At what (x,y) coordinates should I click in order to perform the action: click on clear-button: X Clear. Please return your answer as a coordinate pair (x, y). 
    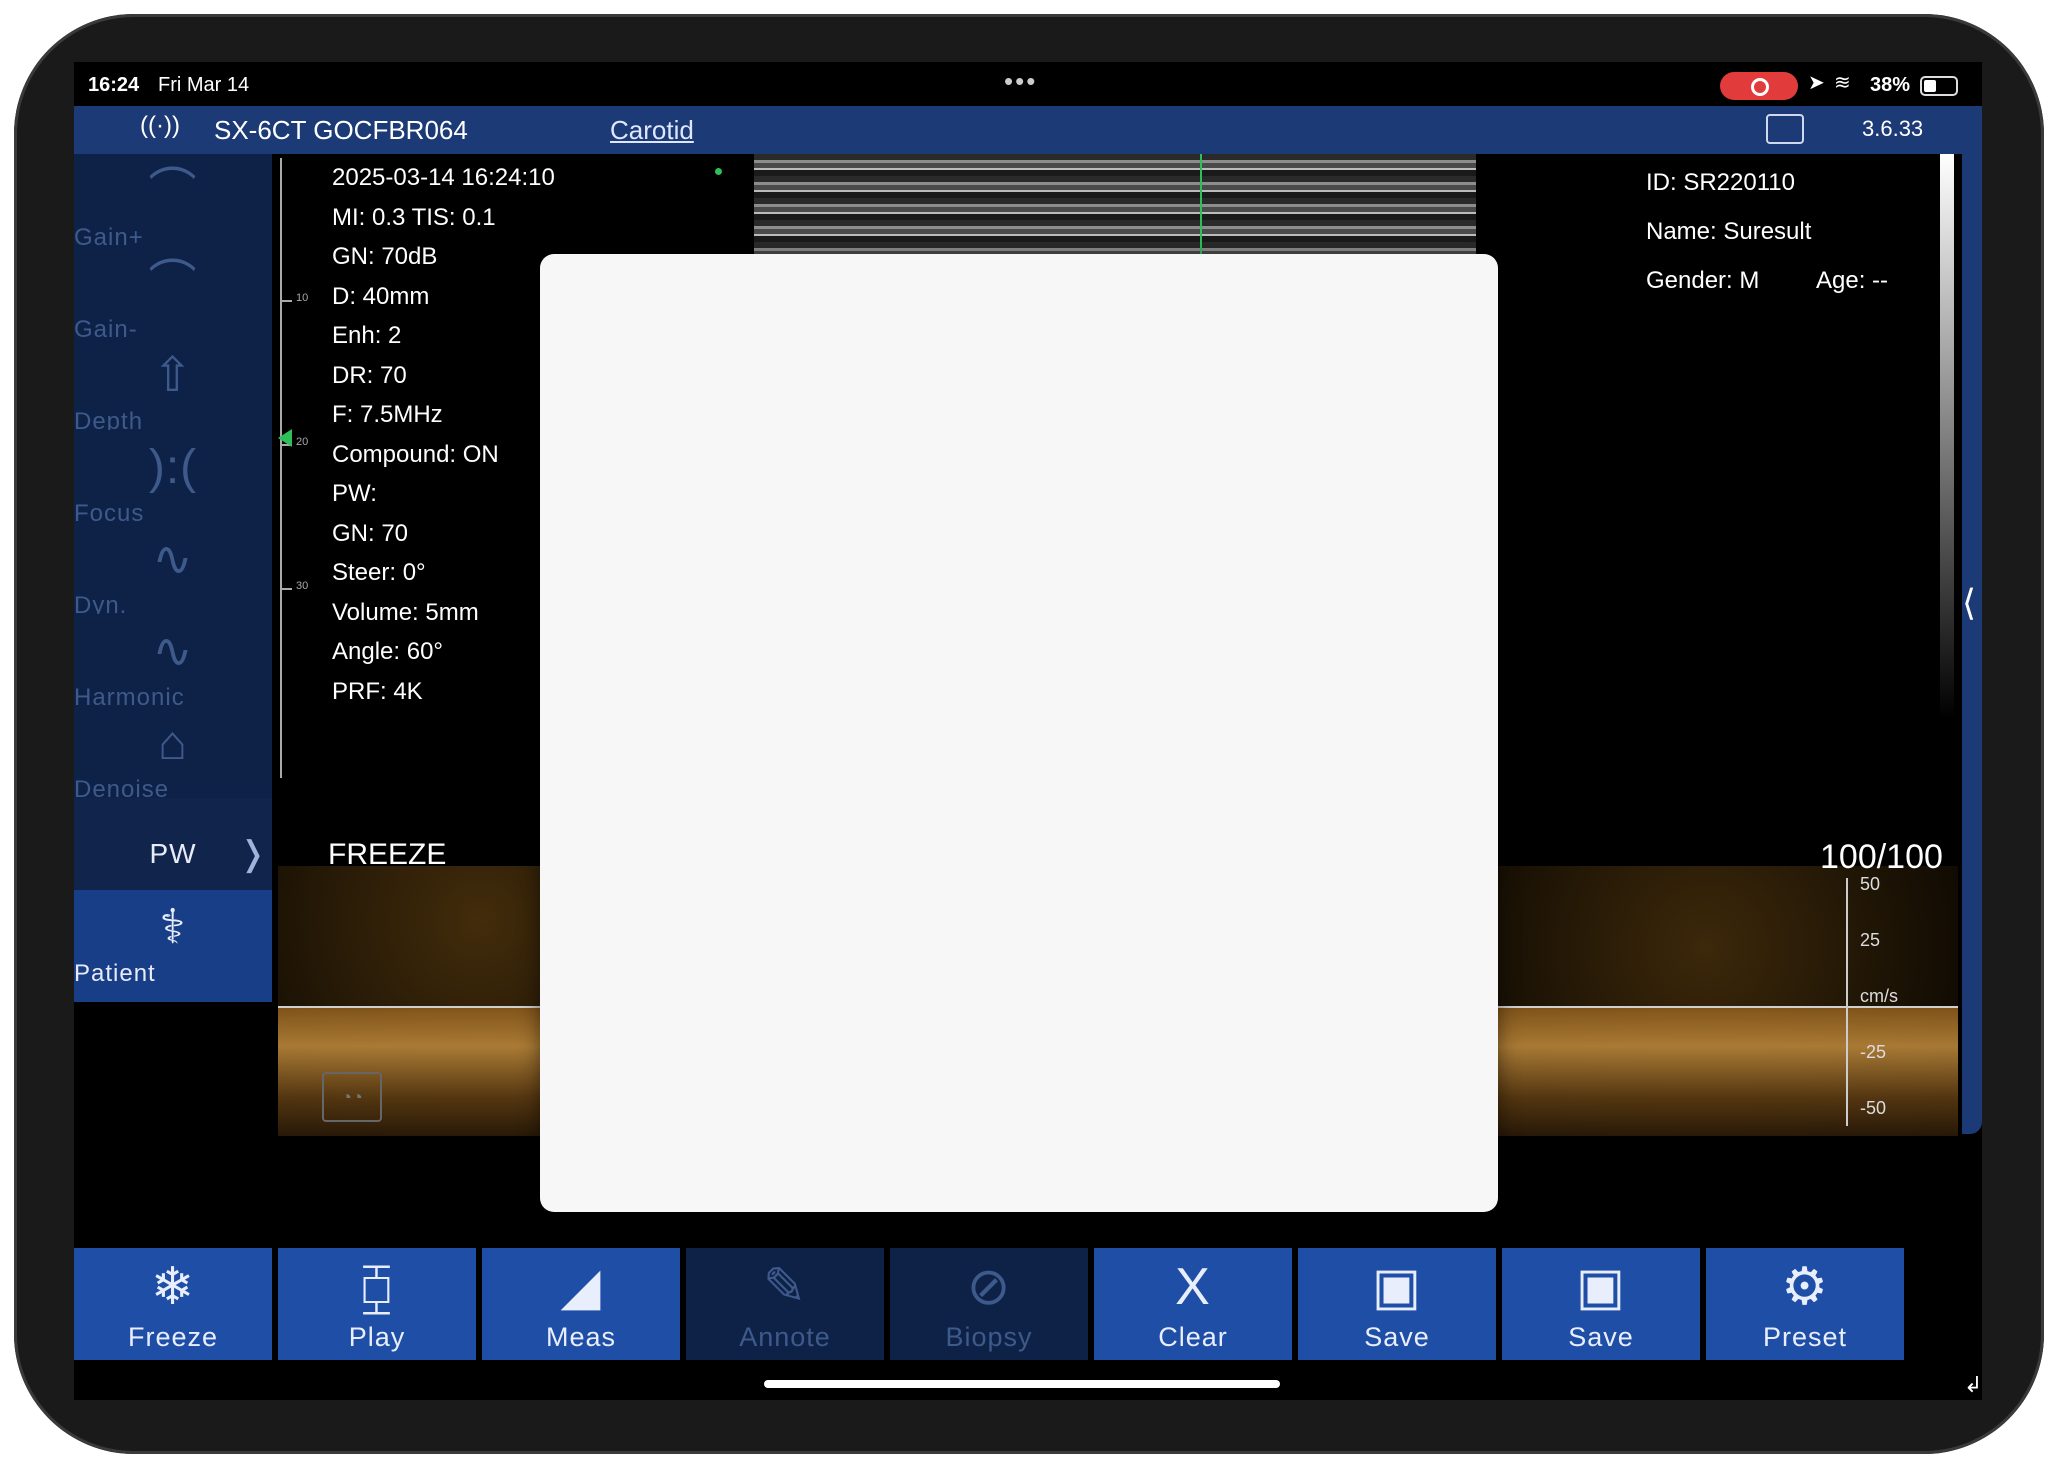
    Looking at the image, I should click on (1193, 1304).